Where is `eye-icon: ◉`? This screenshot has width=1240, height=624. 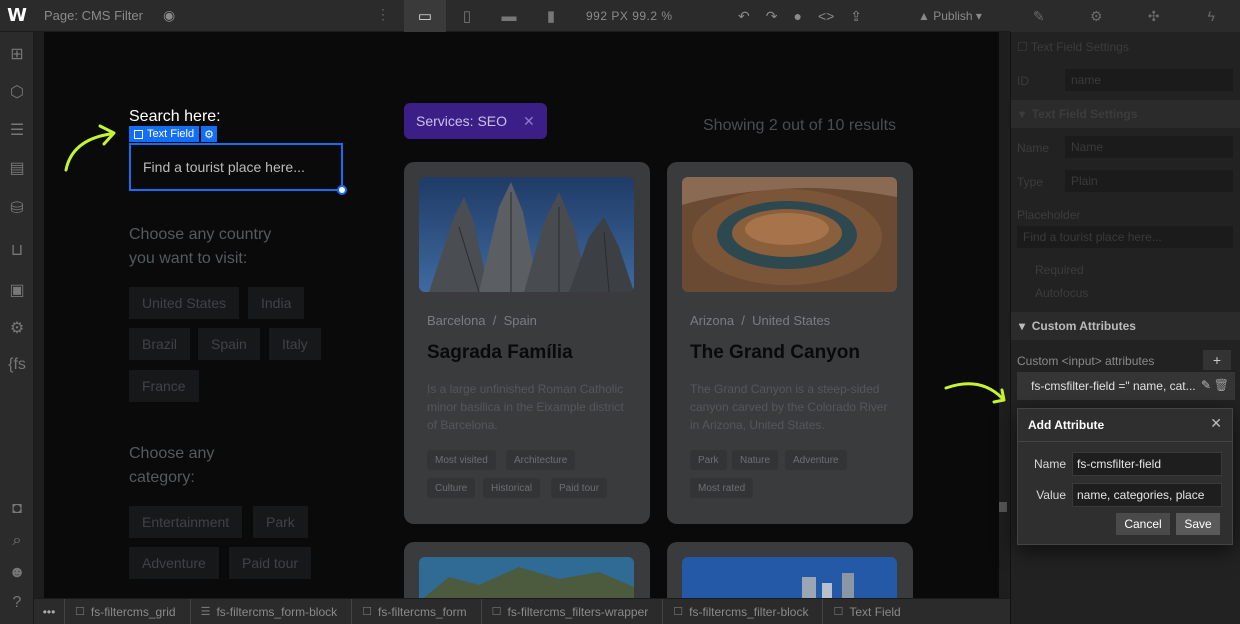 eye-icon: ◉ is located at coordinates (169, 15).